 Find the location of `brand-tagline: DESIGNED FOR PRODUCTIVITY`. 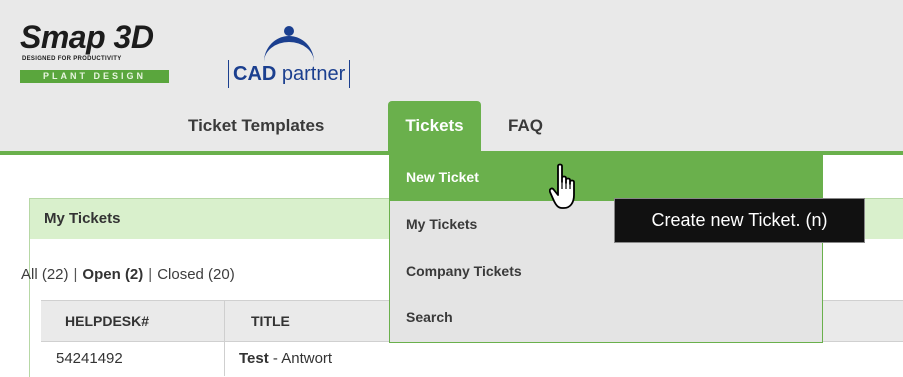

brand-tagline: DESIGNED FOR PRODUCTIVITY is located at coordinates (72, 59).